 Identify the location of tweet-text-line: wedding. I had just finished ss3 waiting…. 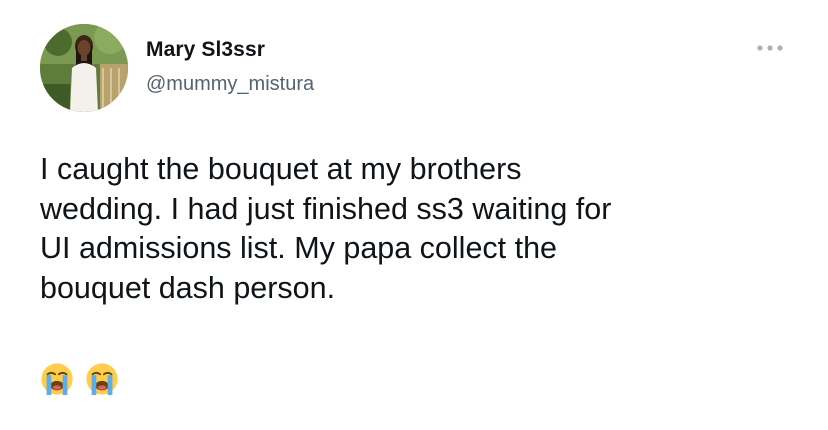
(326, 208).